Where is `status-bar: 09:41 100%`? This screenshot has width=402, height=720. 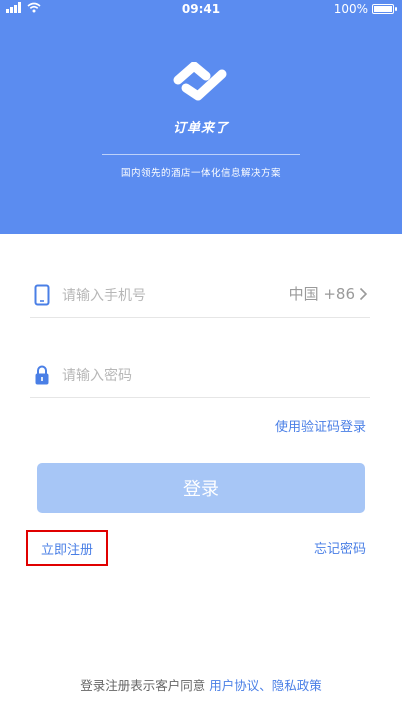 status-bar: 09:41 100% is located at coordinates (201, 10).